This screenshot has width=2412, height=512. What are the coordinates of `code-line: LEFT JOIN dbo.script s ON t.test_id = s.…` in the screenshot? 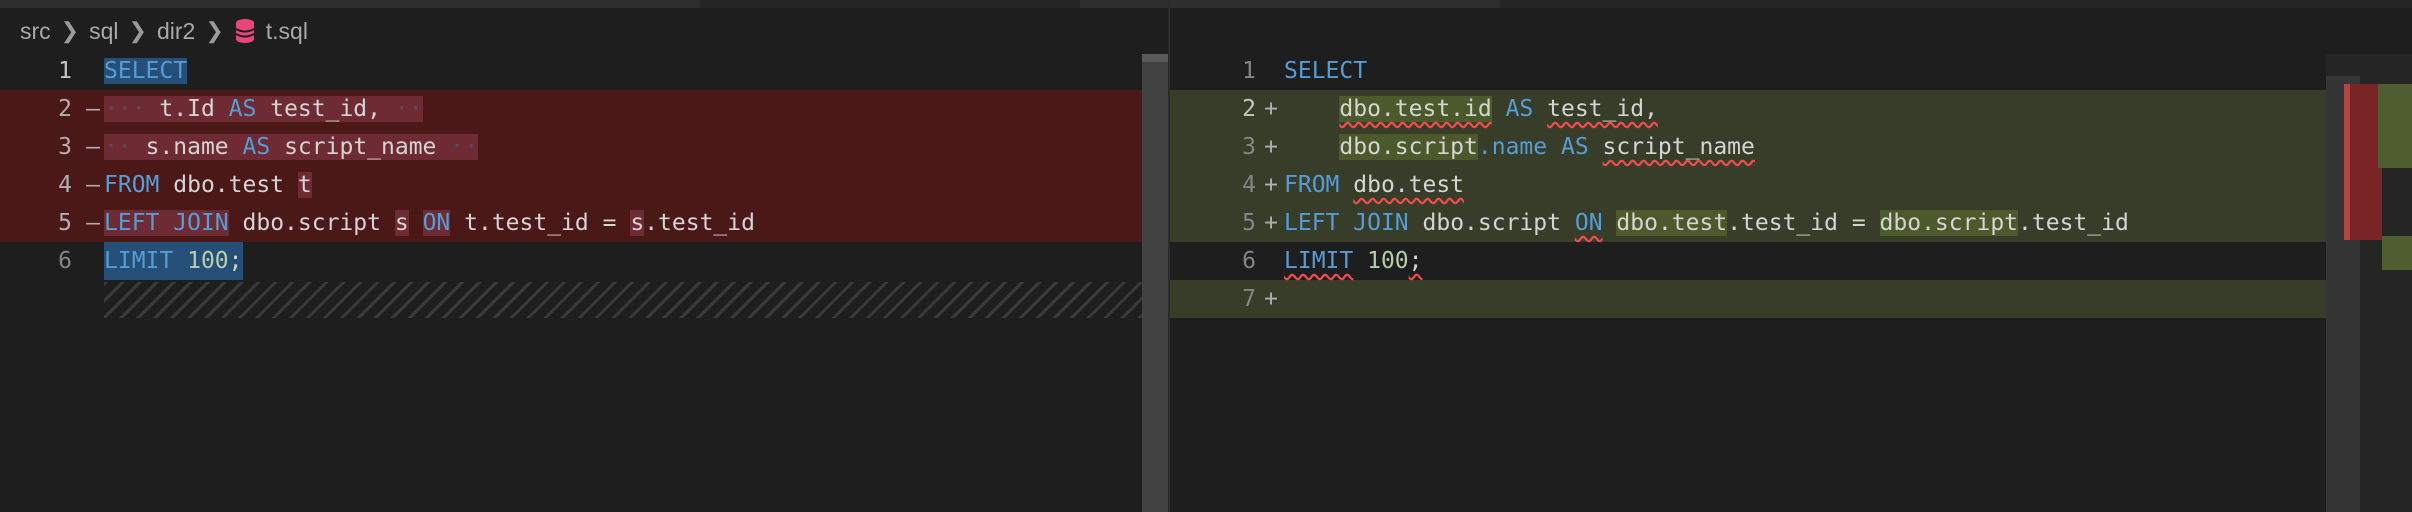 It's located at (429, 223).